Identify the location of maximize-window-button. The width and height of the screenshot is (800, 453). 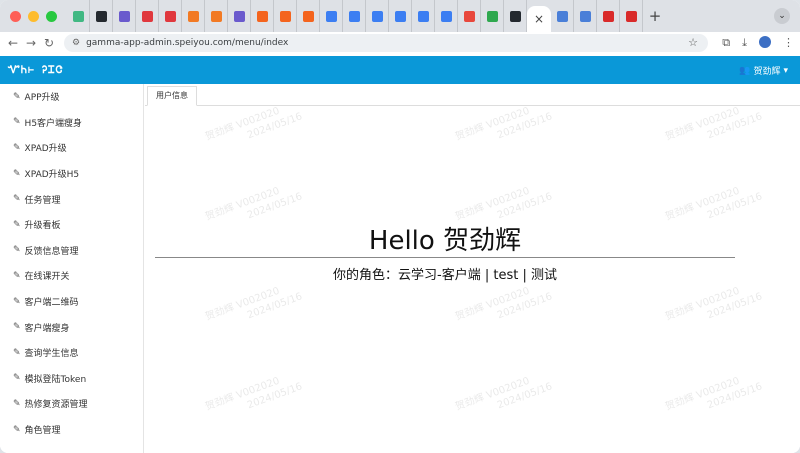
(51, 16).